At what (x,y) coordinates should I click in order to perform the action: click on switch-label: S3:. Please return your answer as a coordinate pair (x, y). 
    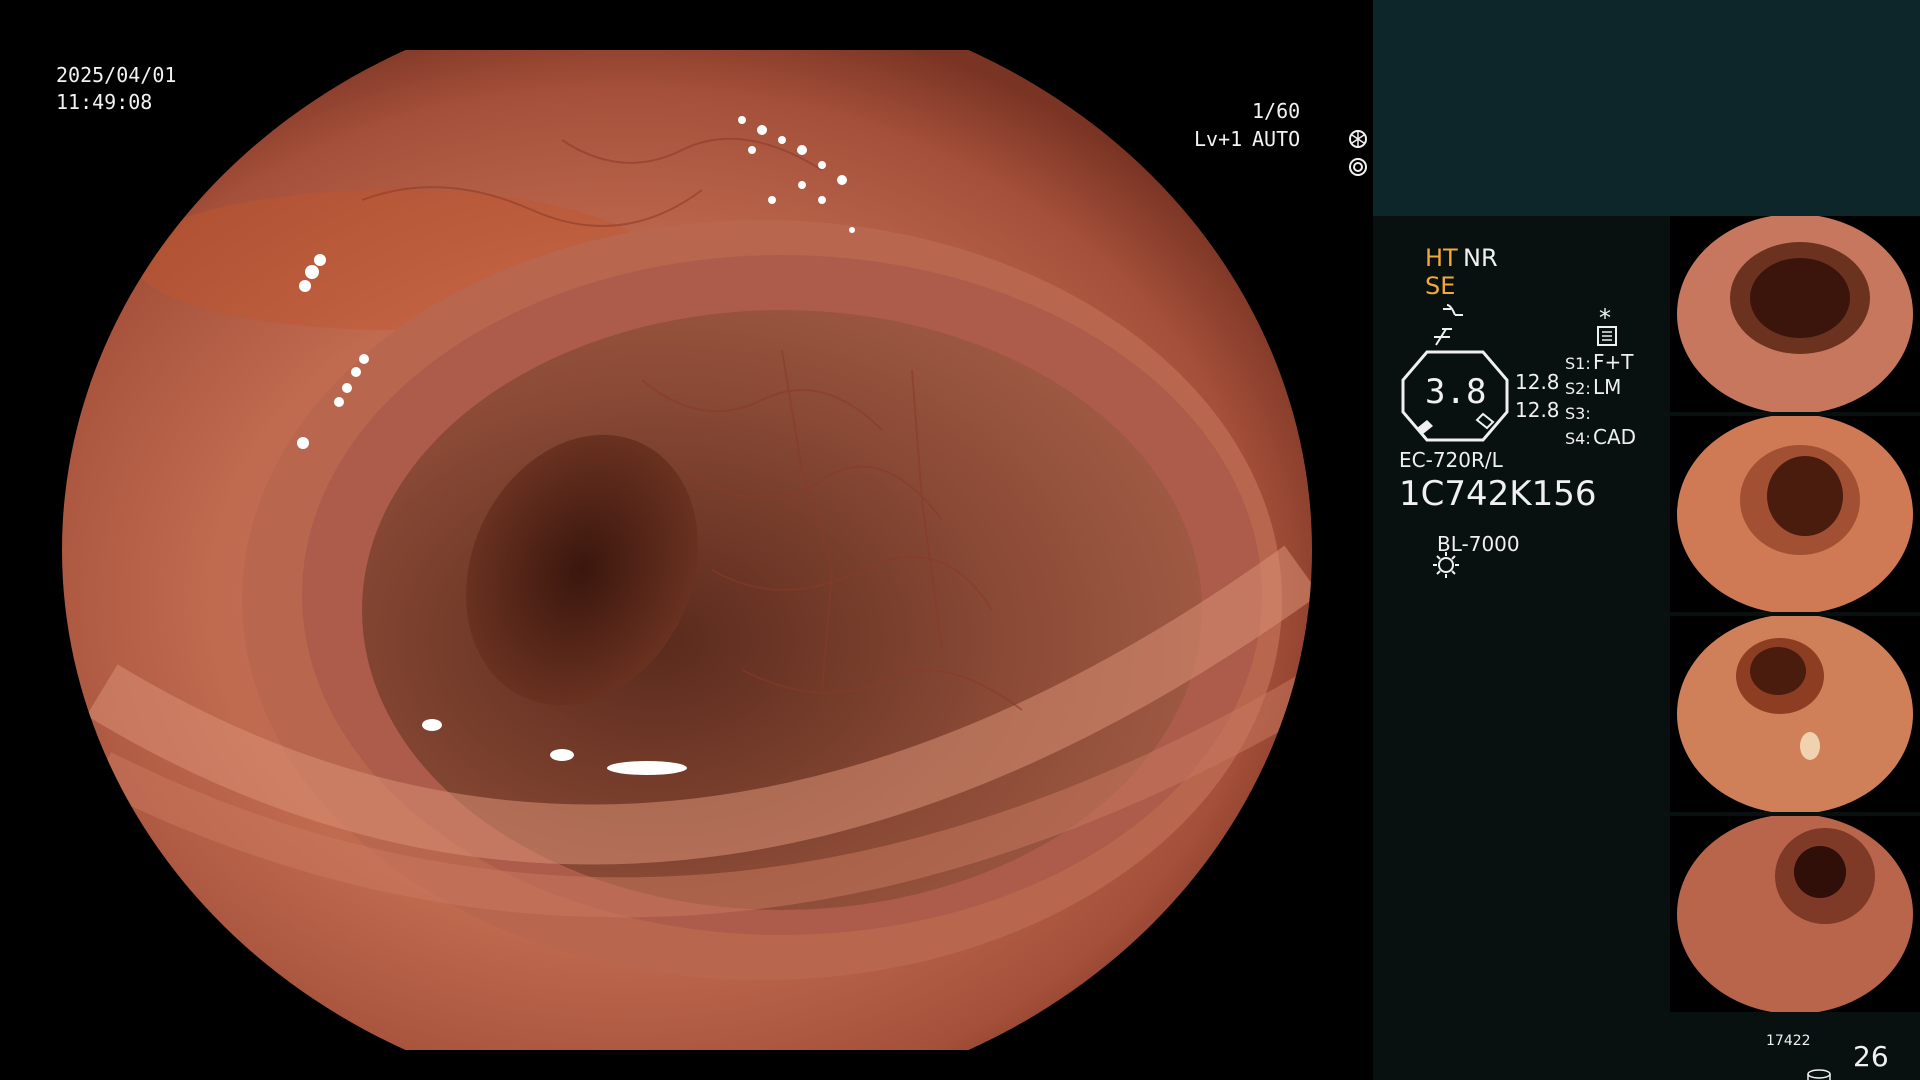
    Looking at the image, I should click on (1578, 413).